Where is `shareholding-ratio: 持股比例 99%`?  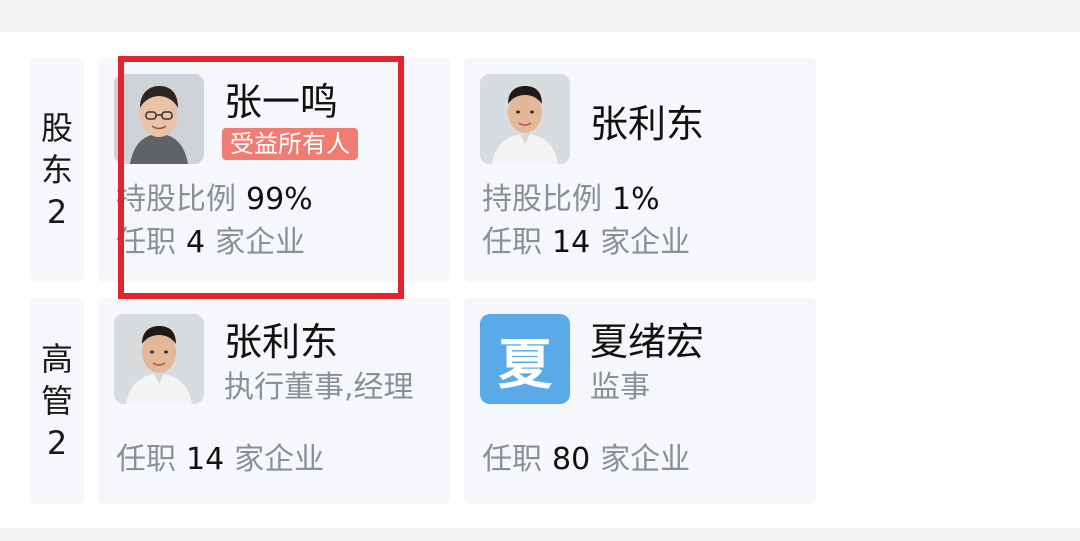
shareholding-ratio: 持股比例 99% is located at coordinates (214, 200).